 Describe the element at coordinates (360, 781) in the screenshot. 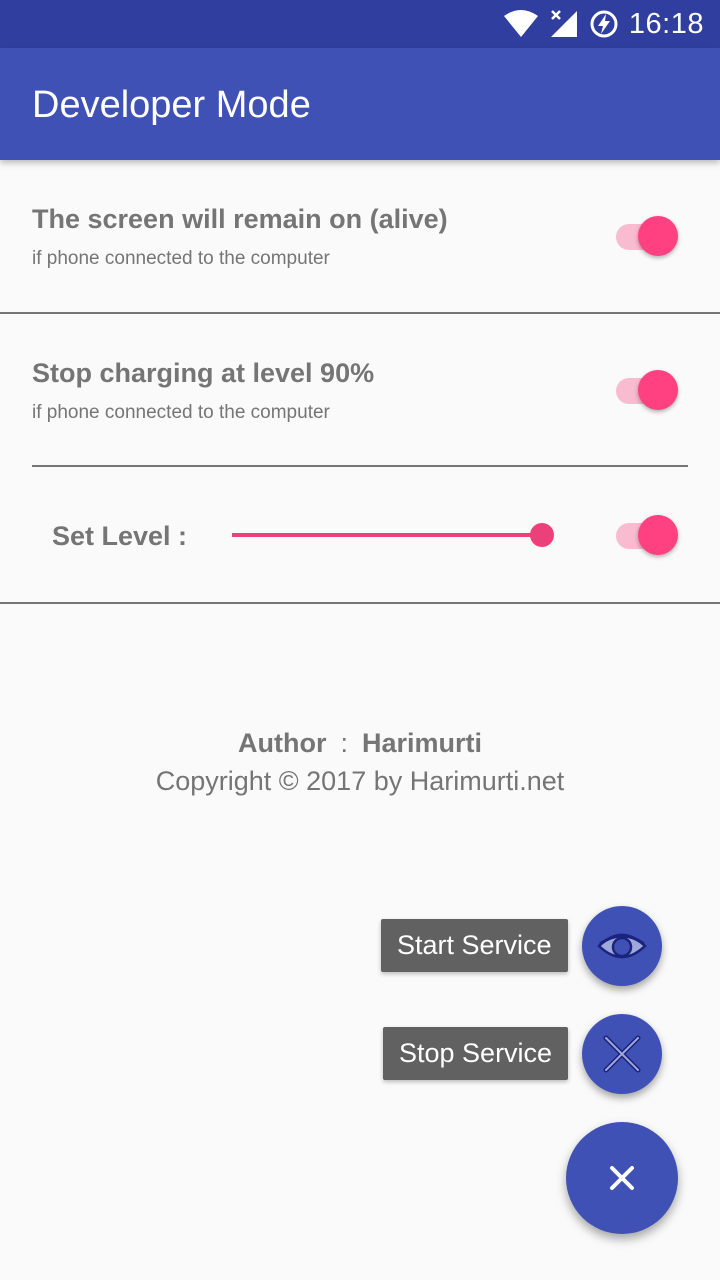

I see `copyright-text: Copyright © 2017 by Harimurti.net` at that location.